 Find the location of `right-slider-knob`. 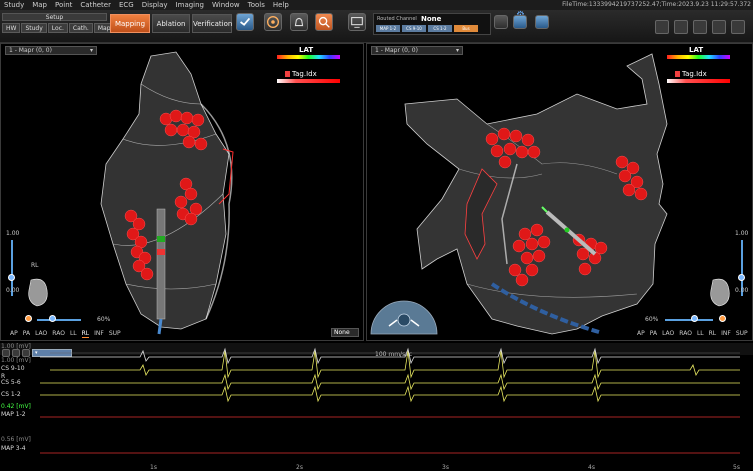

right-slider-knob is located at coordinates (741, 277).